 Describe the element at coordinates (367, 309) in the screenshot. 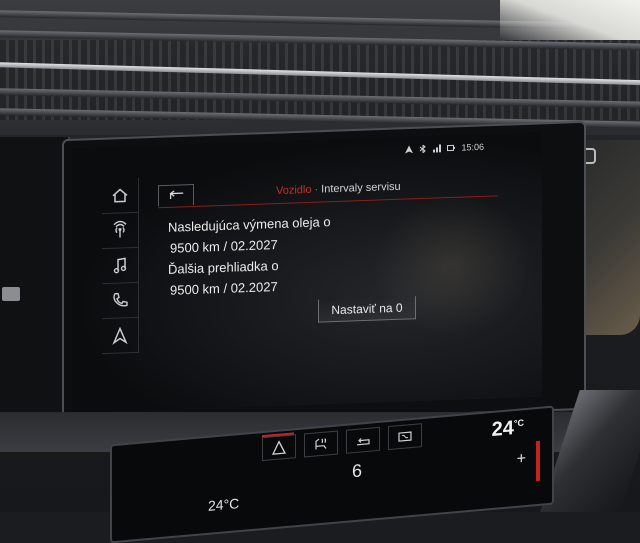

I see `reset-button: Nastaviť na 0` at that location.